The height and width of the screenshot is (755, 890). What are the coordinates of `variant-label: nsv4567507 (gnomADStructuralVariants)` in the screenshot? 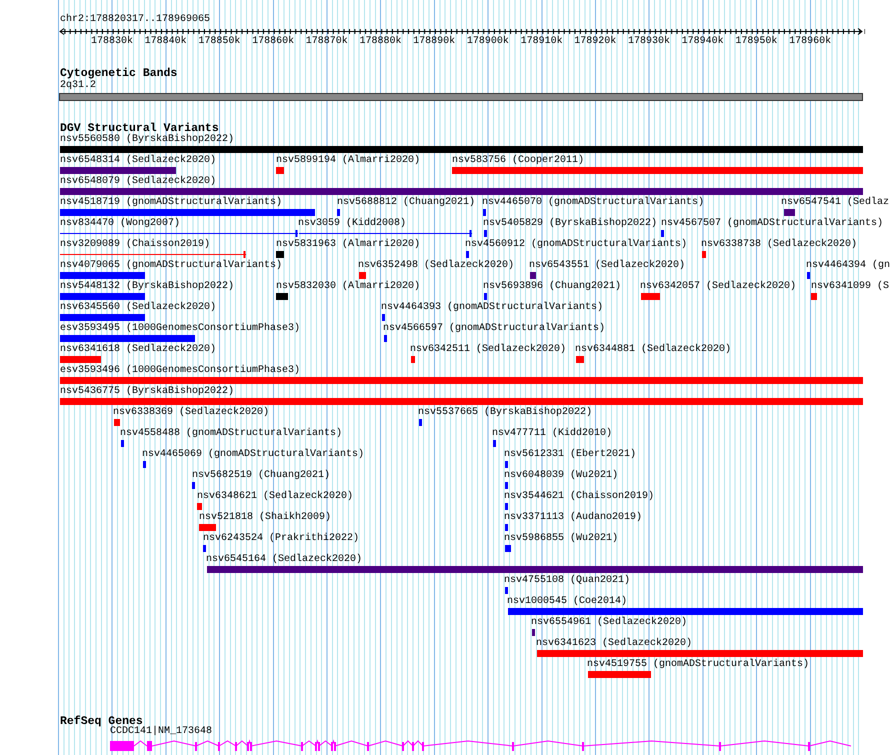 It's located at (772, 224).